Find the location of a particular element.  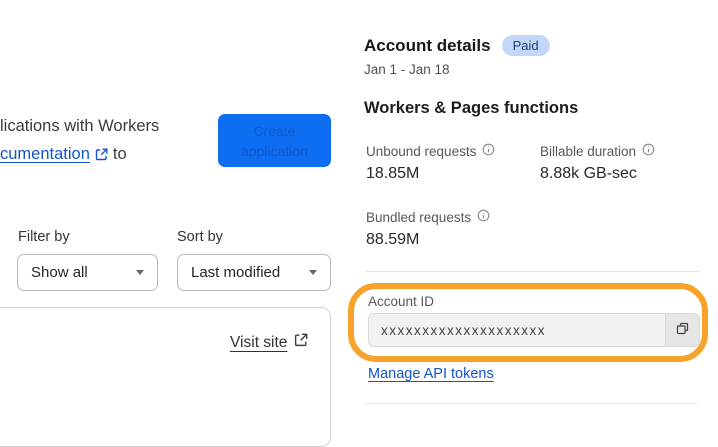

account-id-field-group is located at coordinates (534, 330).